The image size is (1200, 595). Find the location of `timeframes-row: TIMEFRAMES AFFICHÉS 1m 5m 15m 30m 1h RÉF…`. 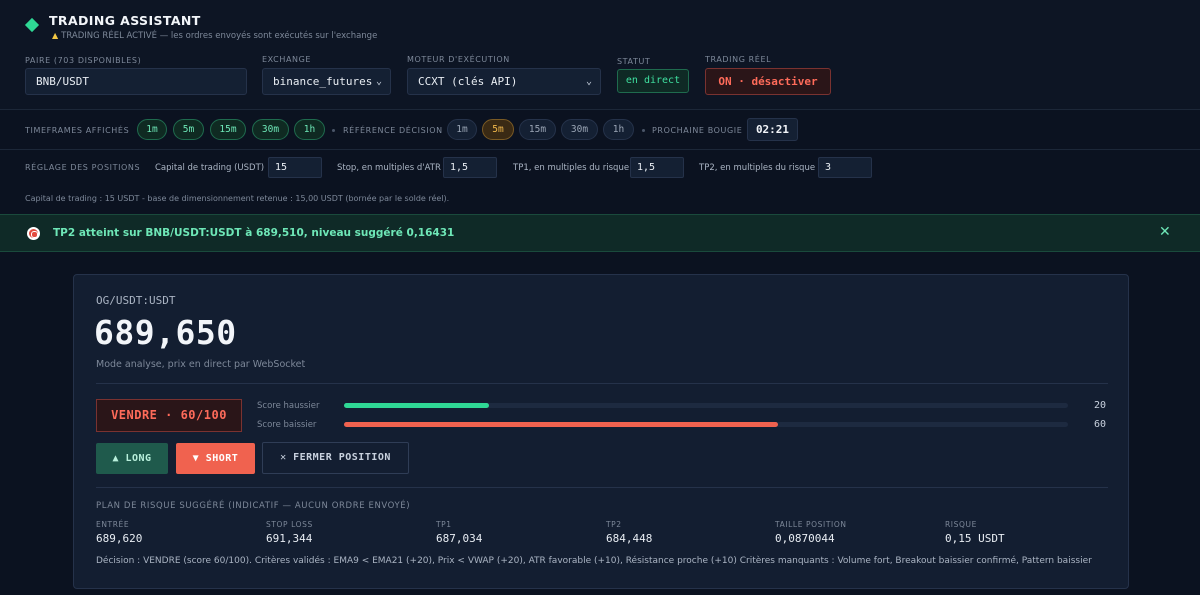

timeframes-row: TIMEFRAMES AFFICHÉS 1m 5m 15m 30m 1h RÉF… is located at coordinates (600, 130).